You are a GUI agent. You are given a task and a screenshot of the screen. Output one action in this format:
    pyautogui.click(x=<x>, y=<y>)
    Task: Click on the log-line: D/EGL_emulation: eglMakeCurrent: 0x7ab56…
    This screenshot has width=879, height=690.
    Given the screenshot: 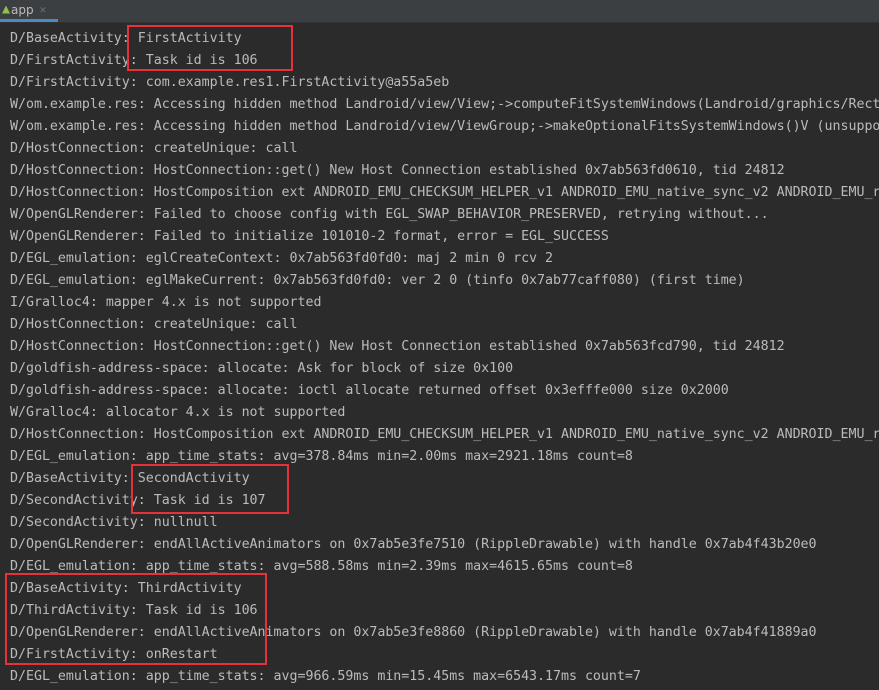 What is the action you would take?
    pyautogui.click(x=377, y=280)
    